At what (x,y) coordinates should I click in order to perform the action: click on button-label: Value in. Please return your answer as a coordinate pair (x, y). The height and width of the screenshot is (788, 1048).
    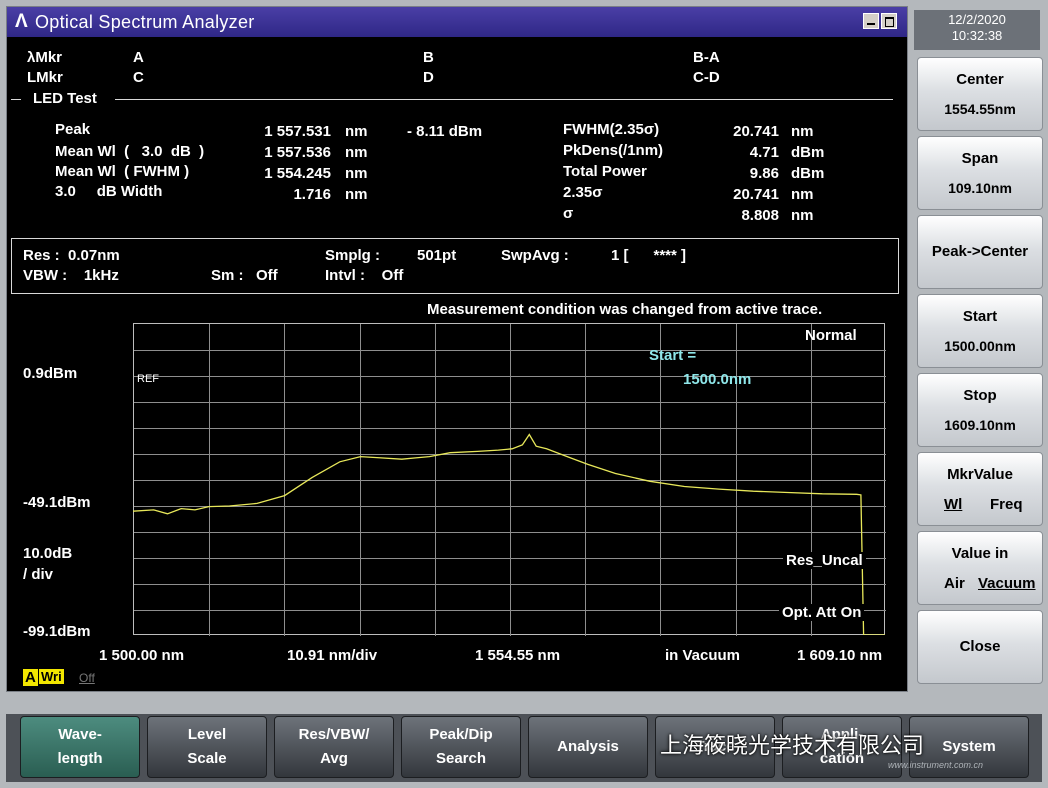
    Looking at the image, I should click on (980, 553).